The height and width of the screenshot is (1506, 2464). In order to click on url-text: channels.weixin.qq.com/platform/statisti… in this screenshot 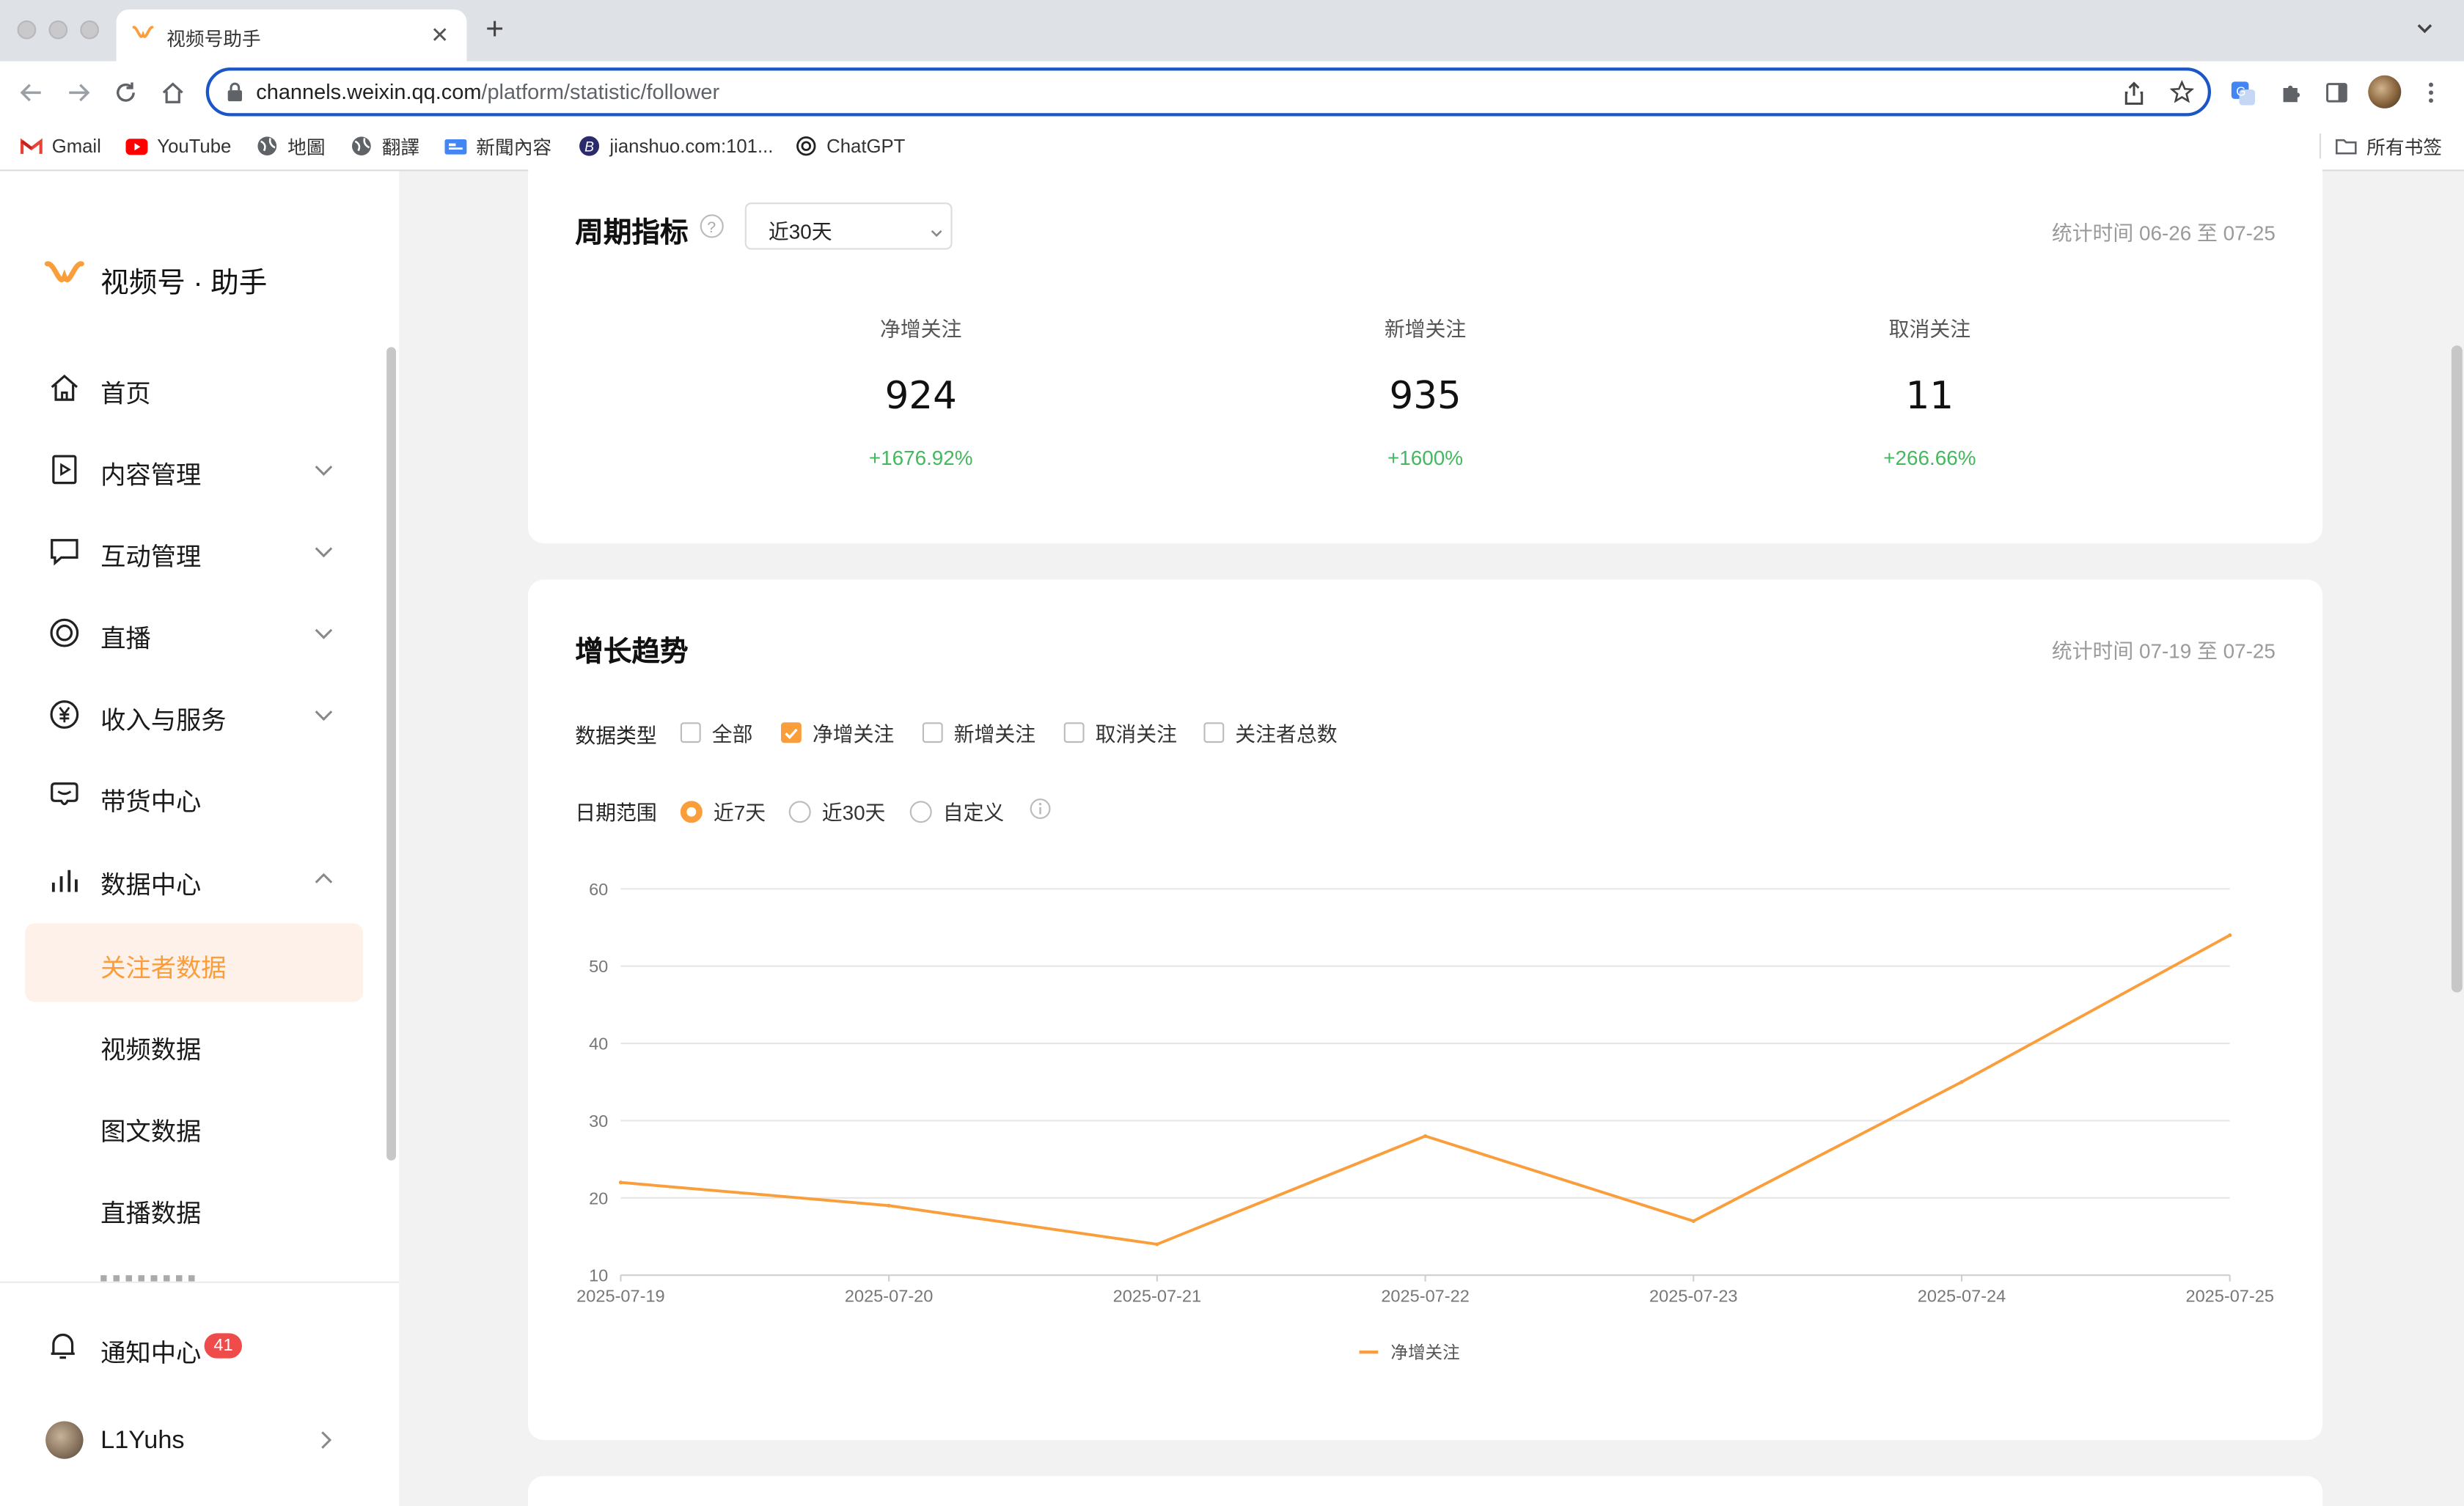, I will do `click(487, 91)`.